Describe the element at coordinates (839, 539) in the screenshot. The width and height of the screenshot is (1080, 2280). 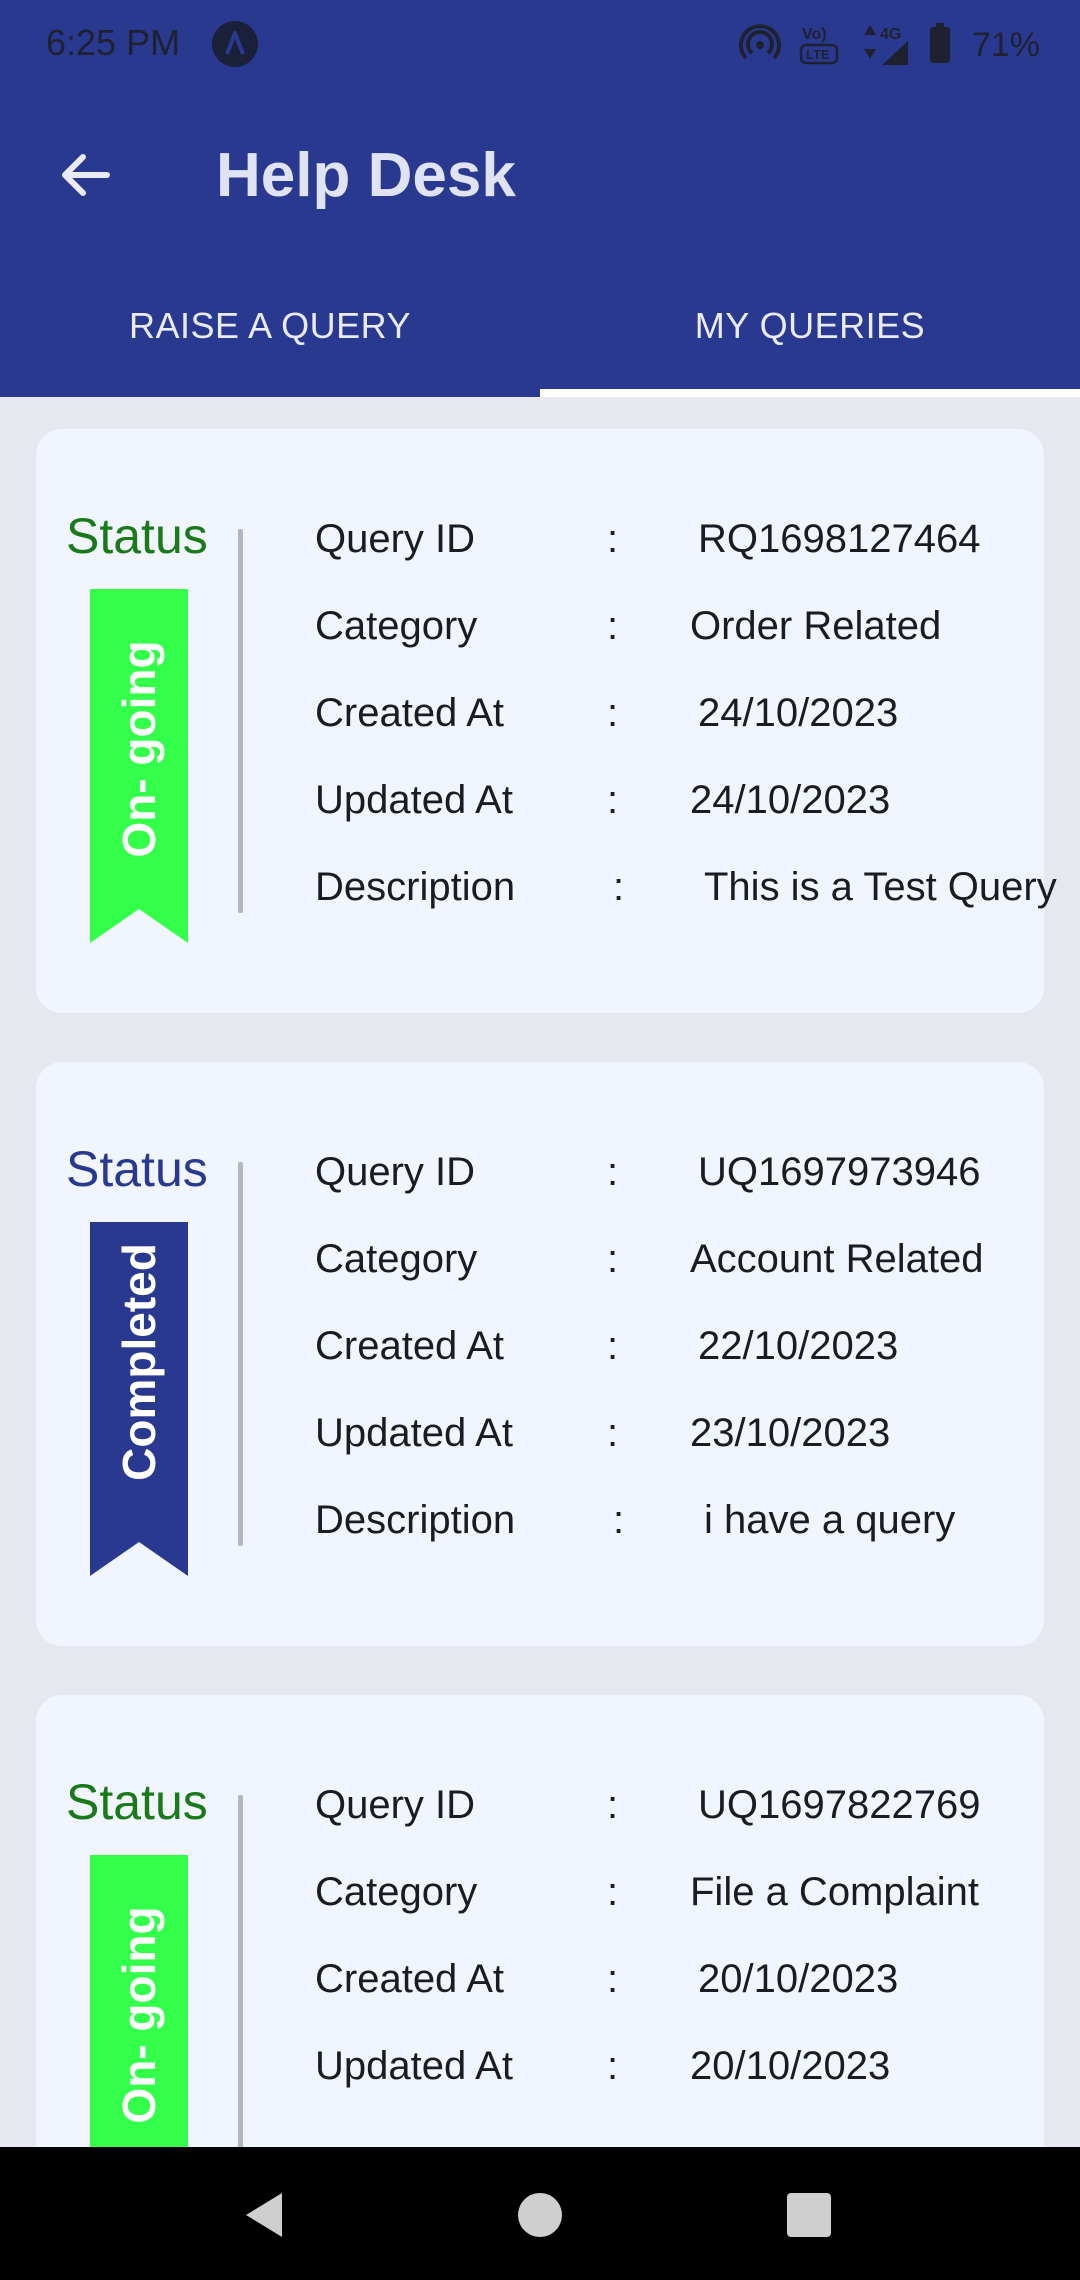
I see `query-id-value: RQ1698127464` at that location.